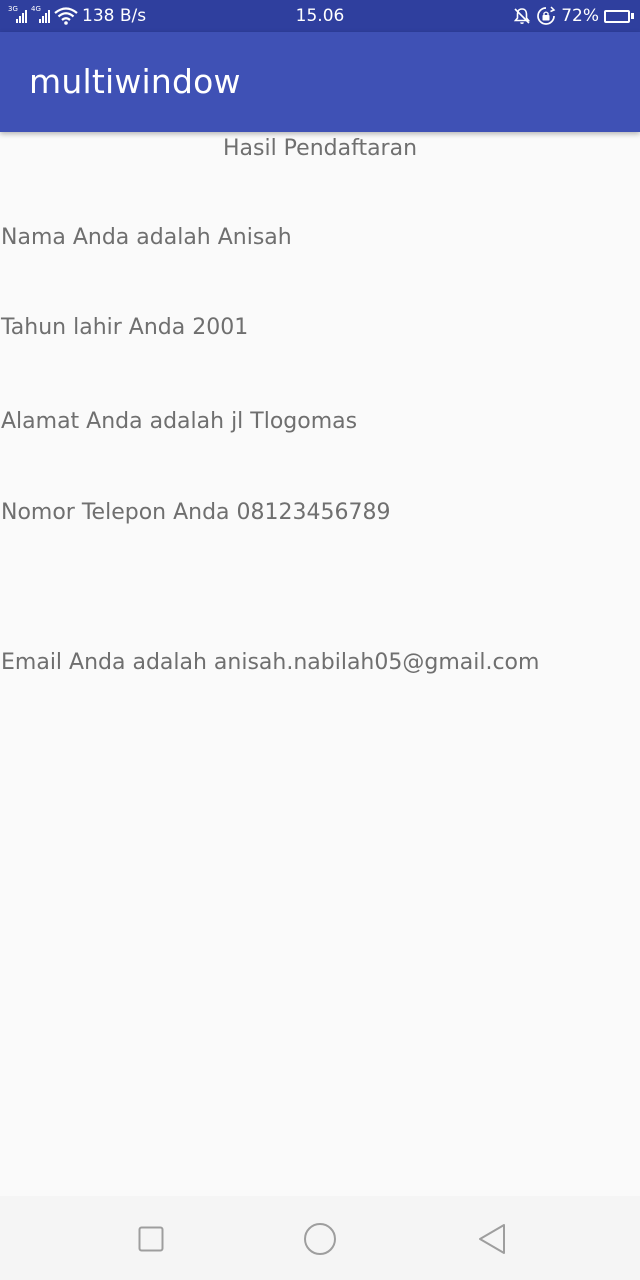  What do you see at coordinates (619, 16) in the screenshot?
I see `battery-icon` at bounding box center [619, 16].